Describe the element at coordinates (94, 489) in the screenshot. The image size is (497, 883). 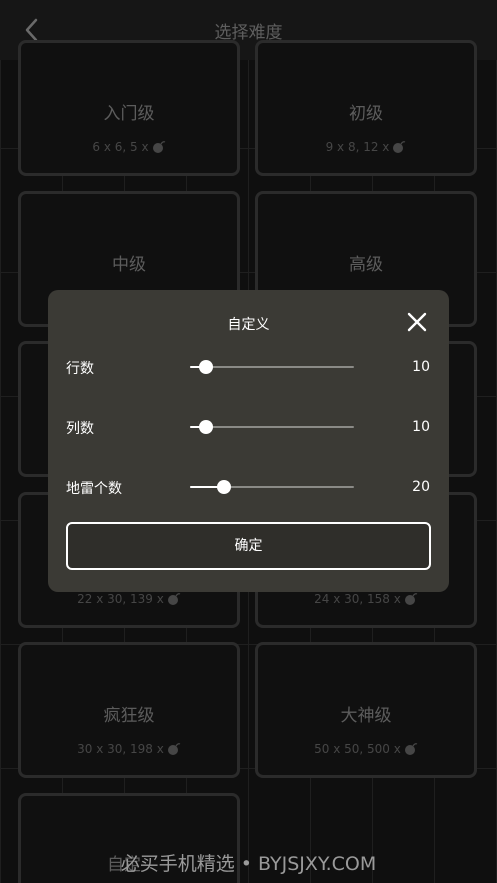
I see `mines-label: 地雷个数` at that location.